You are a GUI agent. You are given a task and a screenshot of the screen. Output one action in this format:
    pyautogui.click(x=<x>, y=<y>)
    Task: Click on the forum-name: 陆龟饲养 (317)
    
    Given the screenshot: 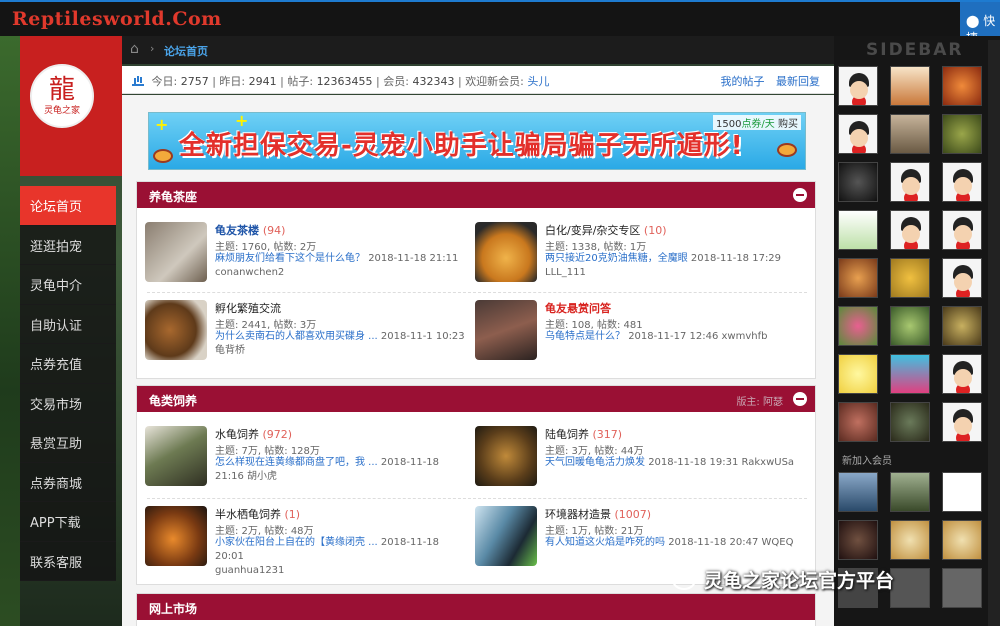 What is the action you would take?
    pyautogui.click(x=583, y=434)
    